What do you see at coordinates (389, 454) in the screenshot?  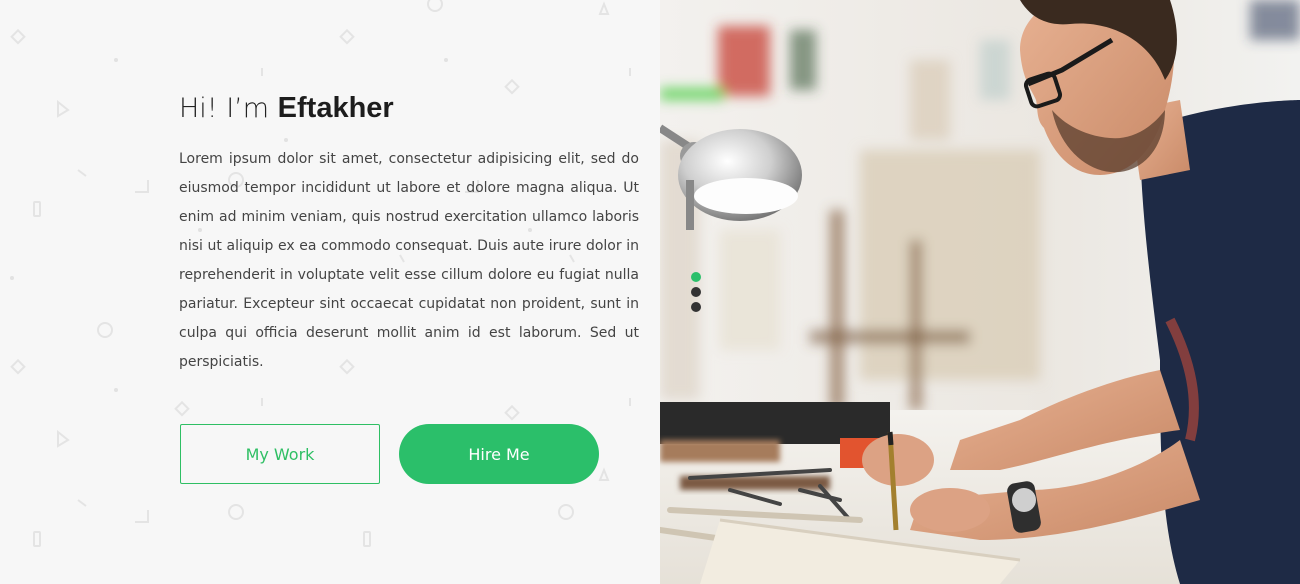 I see `hero-buttons: My Work Hire Me` at bounding box center [389, 454].